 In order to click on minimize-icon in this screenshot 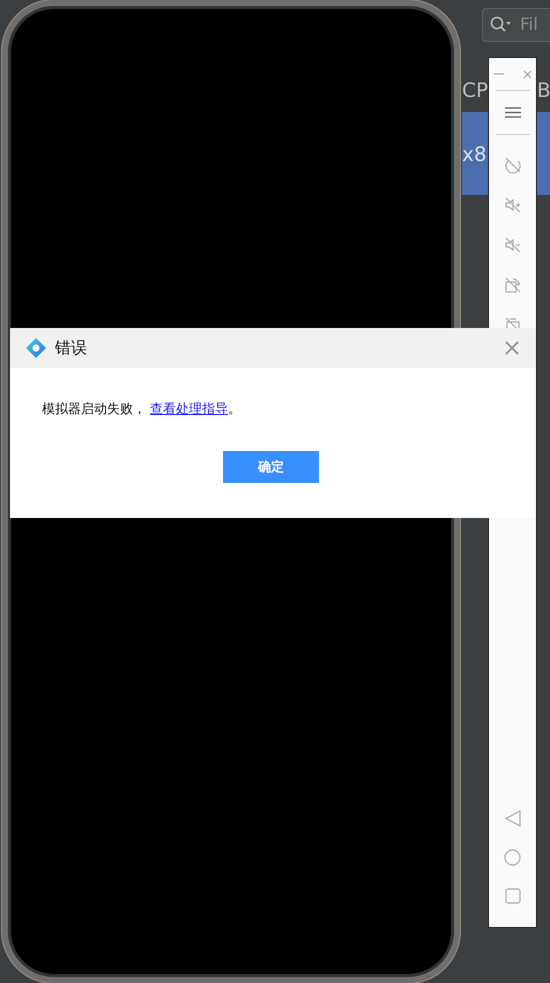, I will do `click(499, 74)`.